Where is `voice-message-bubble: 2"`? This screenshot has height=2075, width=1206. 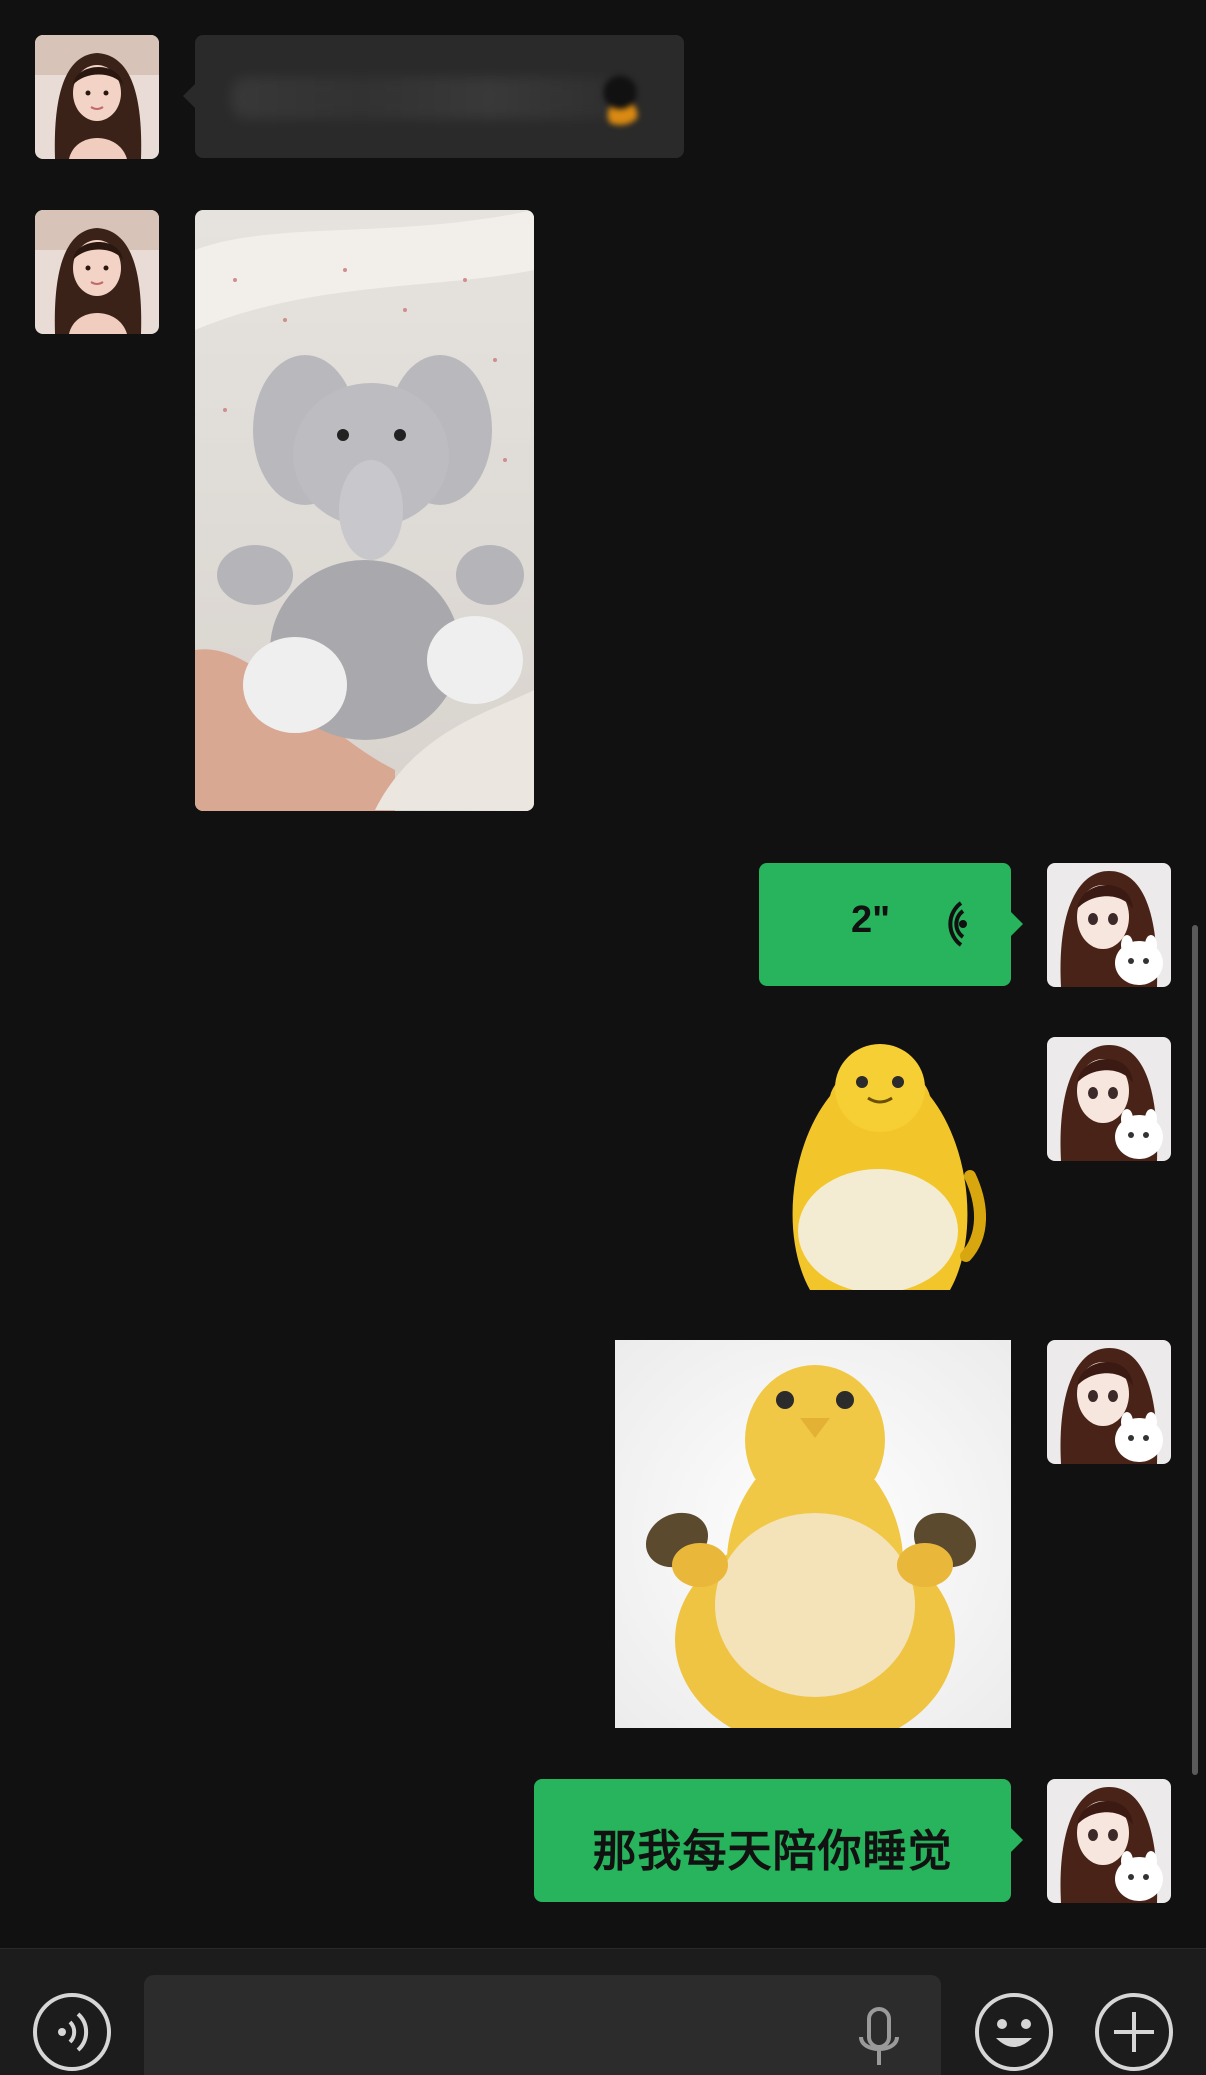 voice-message-bubble: 2" is located at coordinates (891, 924).